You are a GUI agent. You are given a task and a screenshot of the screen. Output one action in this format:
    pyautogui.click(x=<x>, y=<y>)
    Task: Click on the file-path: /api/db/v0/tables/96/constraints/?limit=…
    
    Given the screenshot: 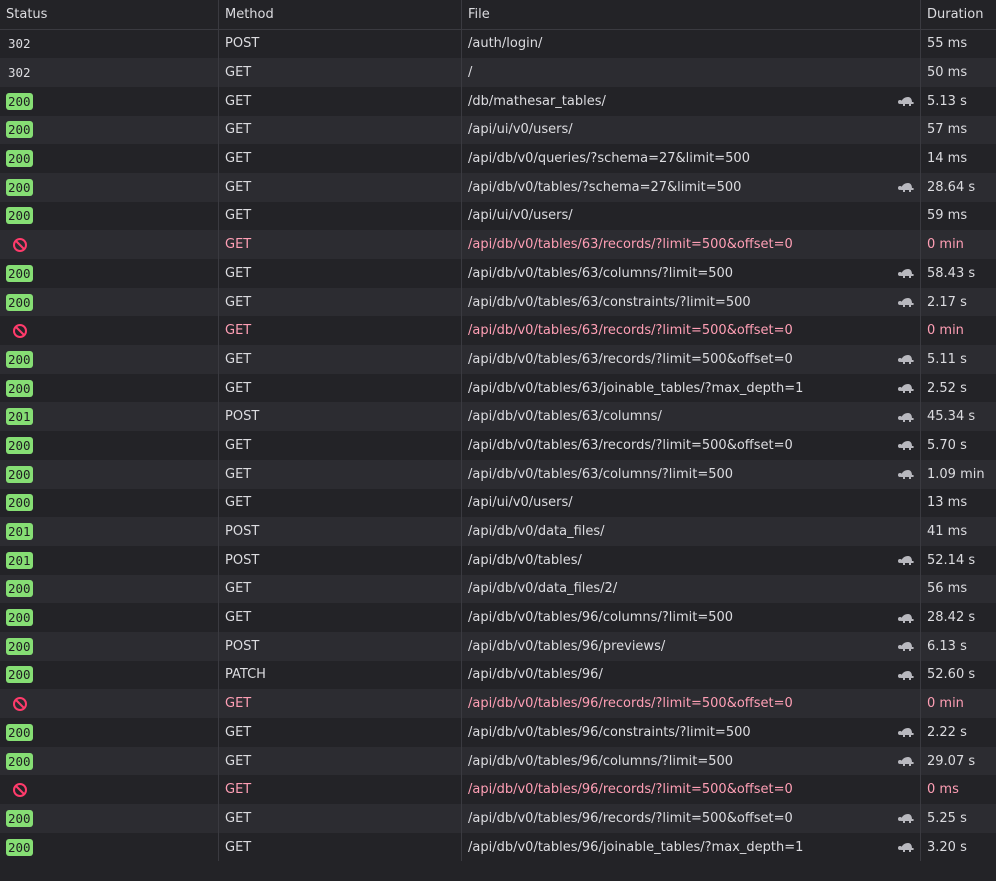 What is the action you would take?
    pyautogui.click(x=609, y=732)
    